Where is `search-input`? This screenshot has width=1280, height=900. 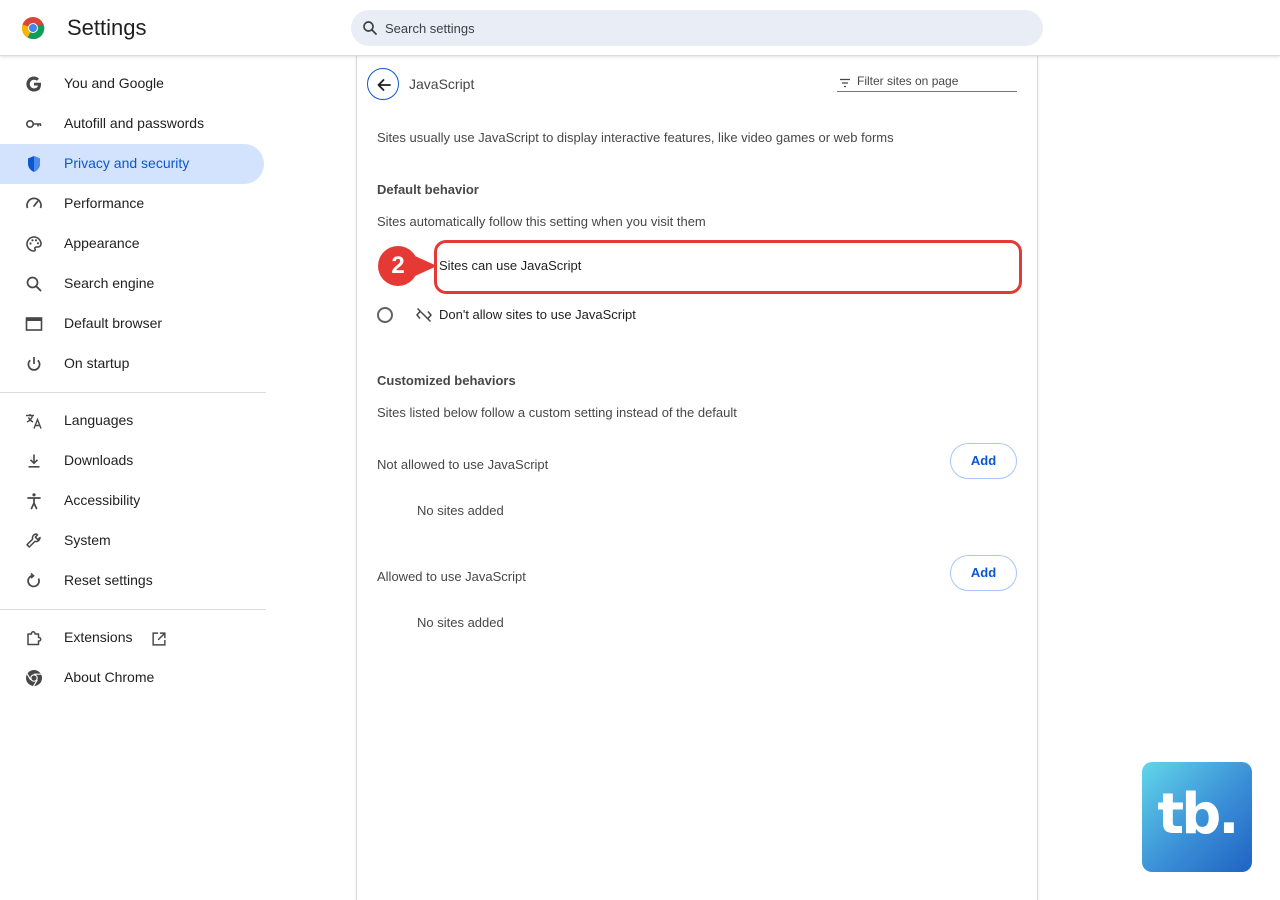 search-input is located at coordinates (705, 28).